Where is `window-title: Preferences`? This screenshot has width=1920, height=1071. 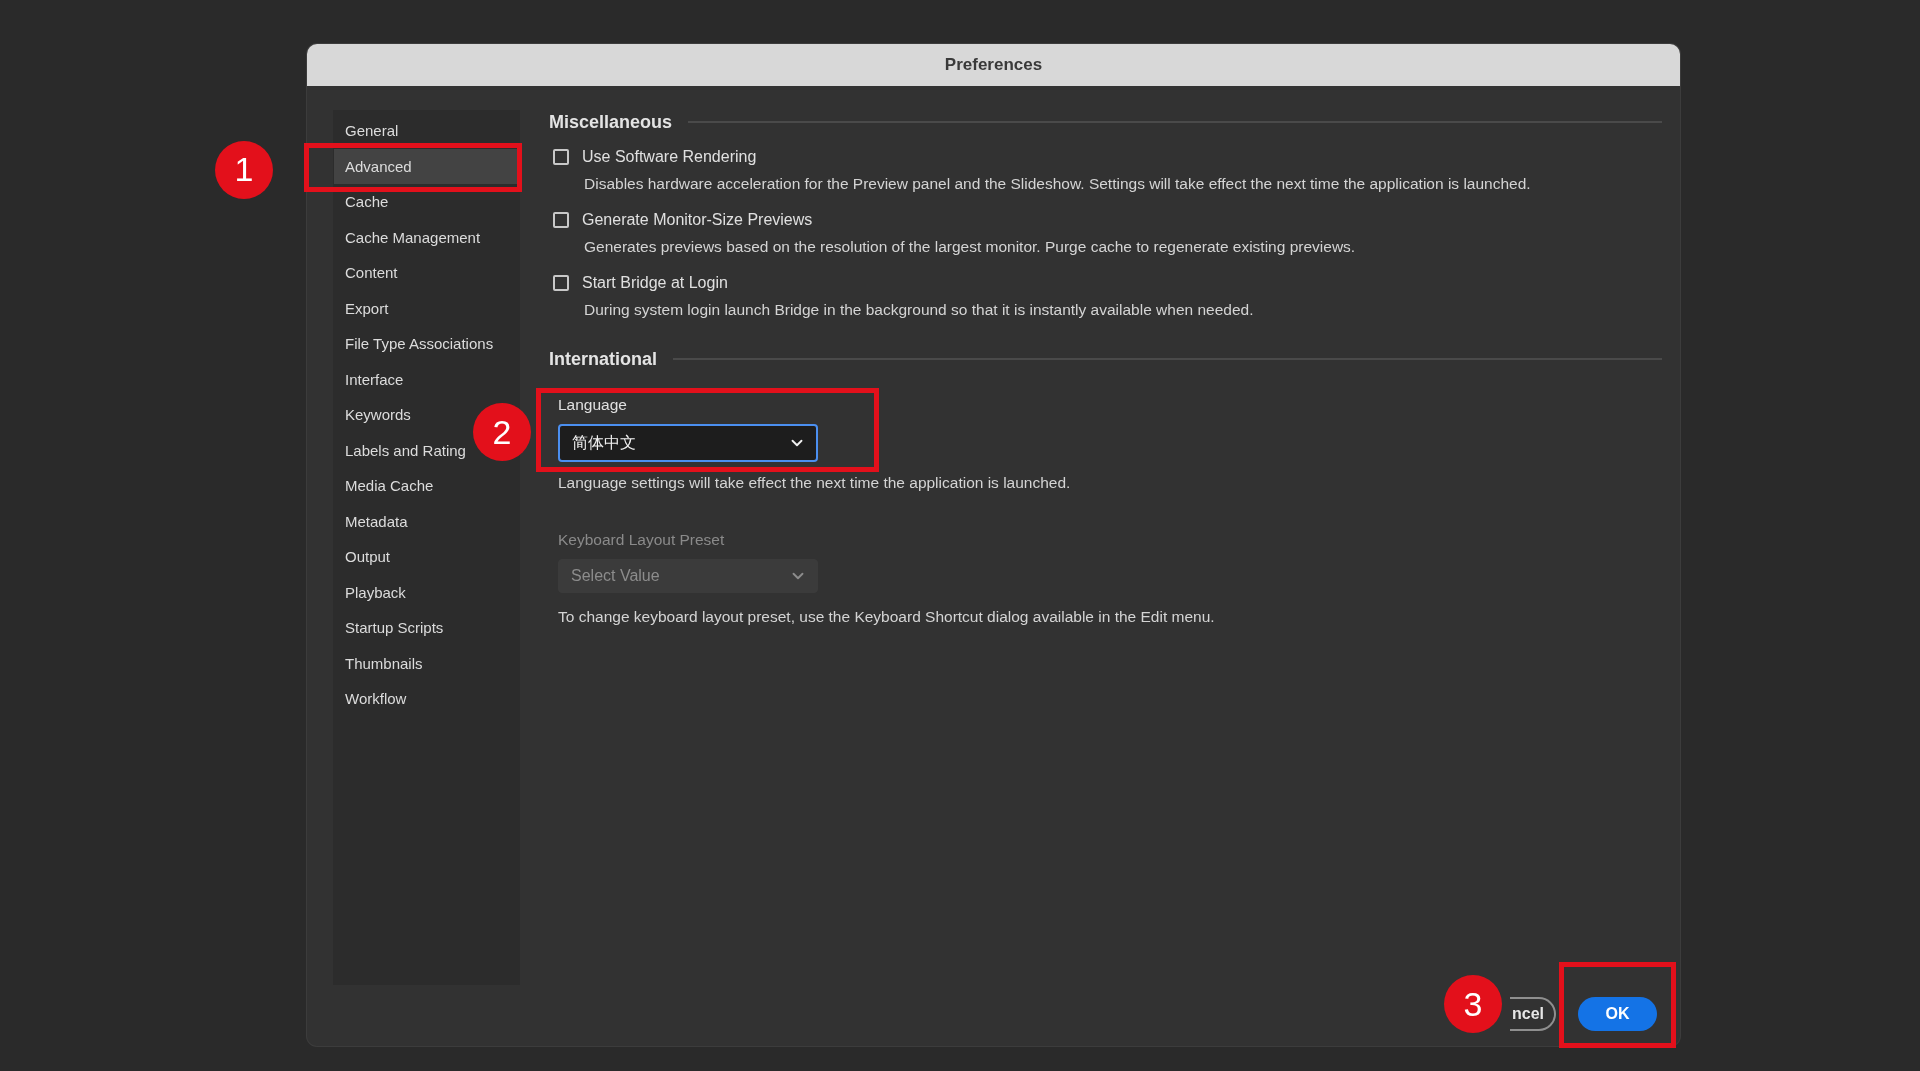
window-title: Preferences is located at coordinates (993, 65).